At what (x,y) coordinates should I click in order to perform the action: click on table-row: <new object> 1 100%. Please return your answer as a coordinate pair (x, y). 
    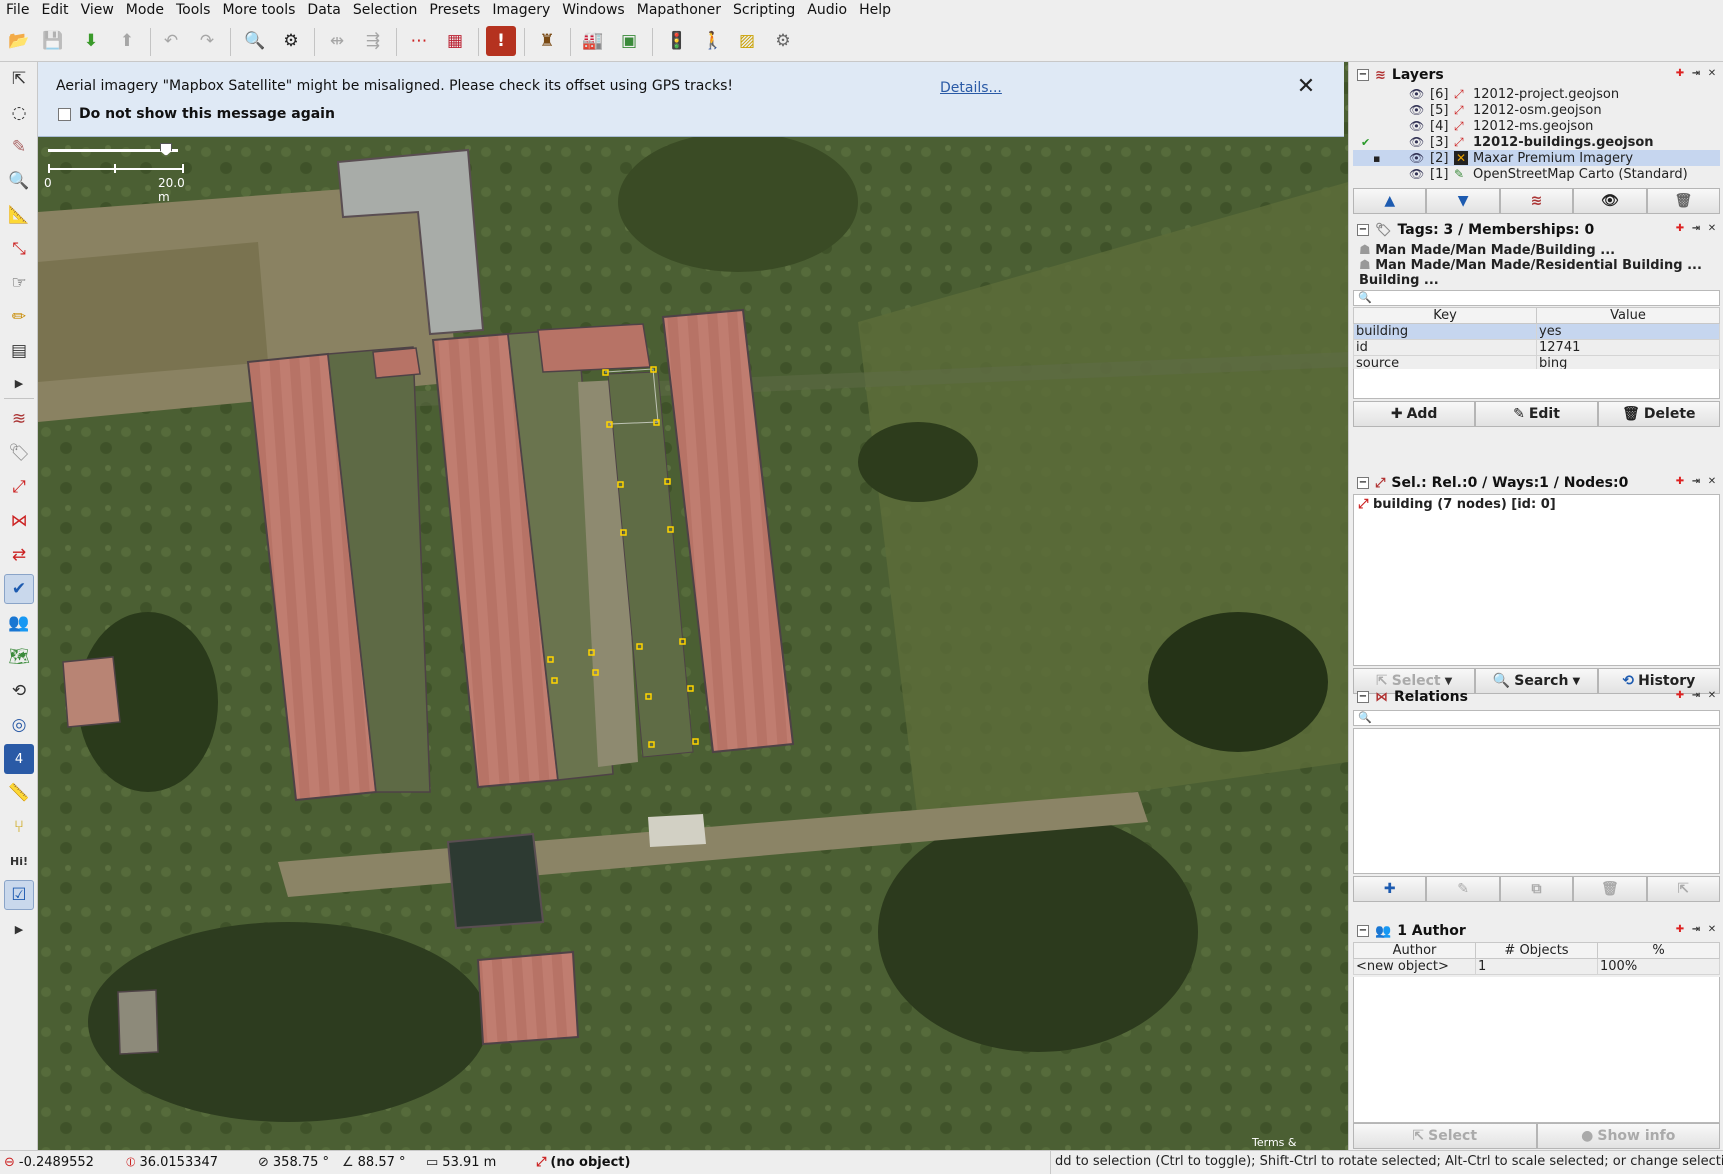
    Looking at the image, I should click on (1536, 966).